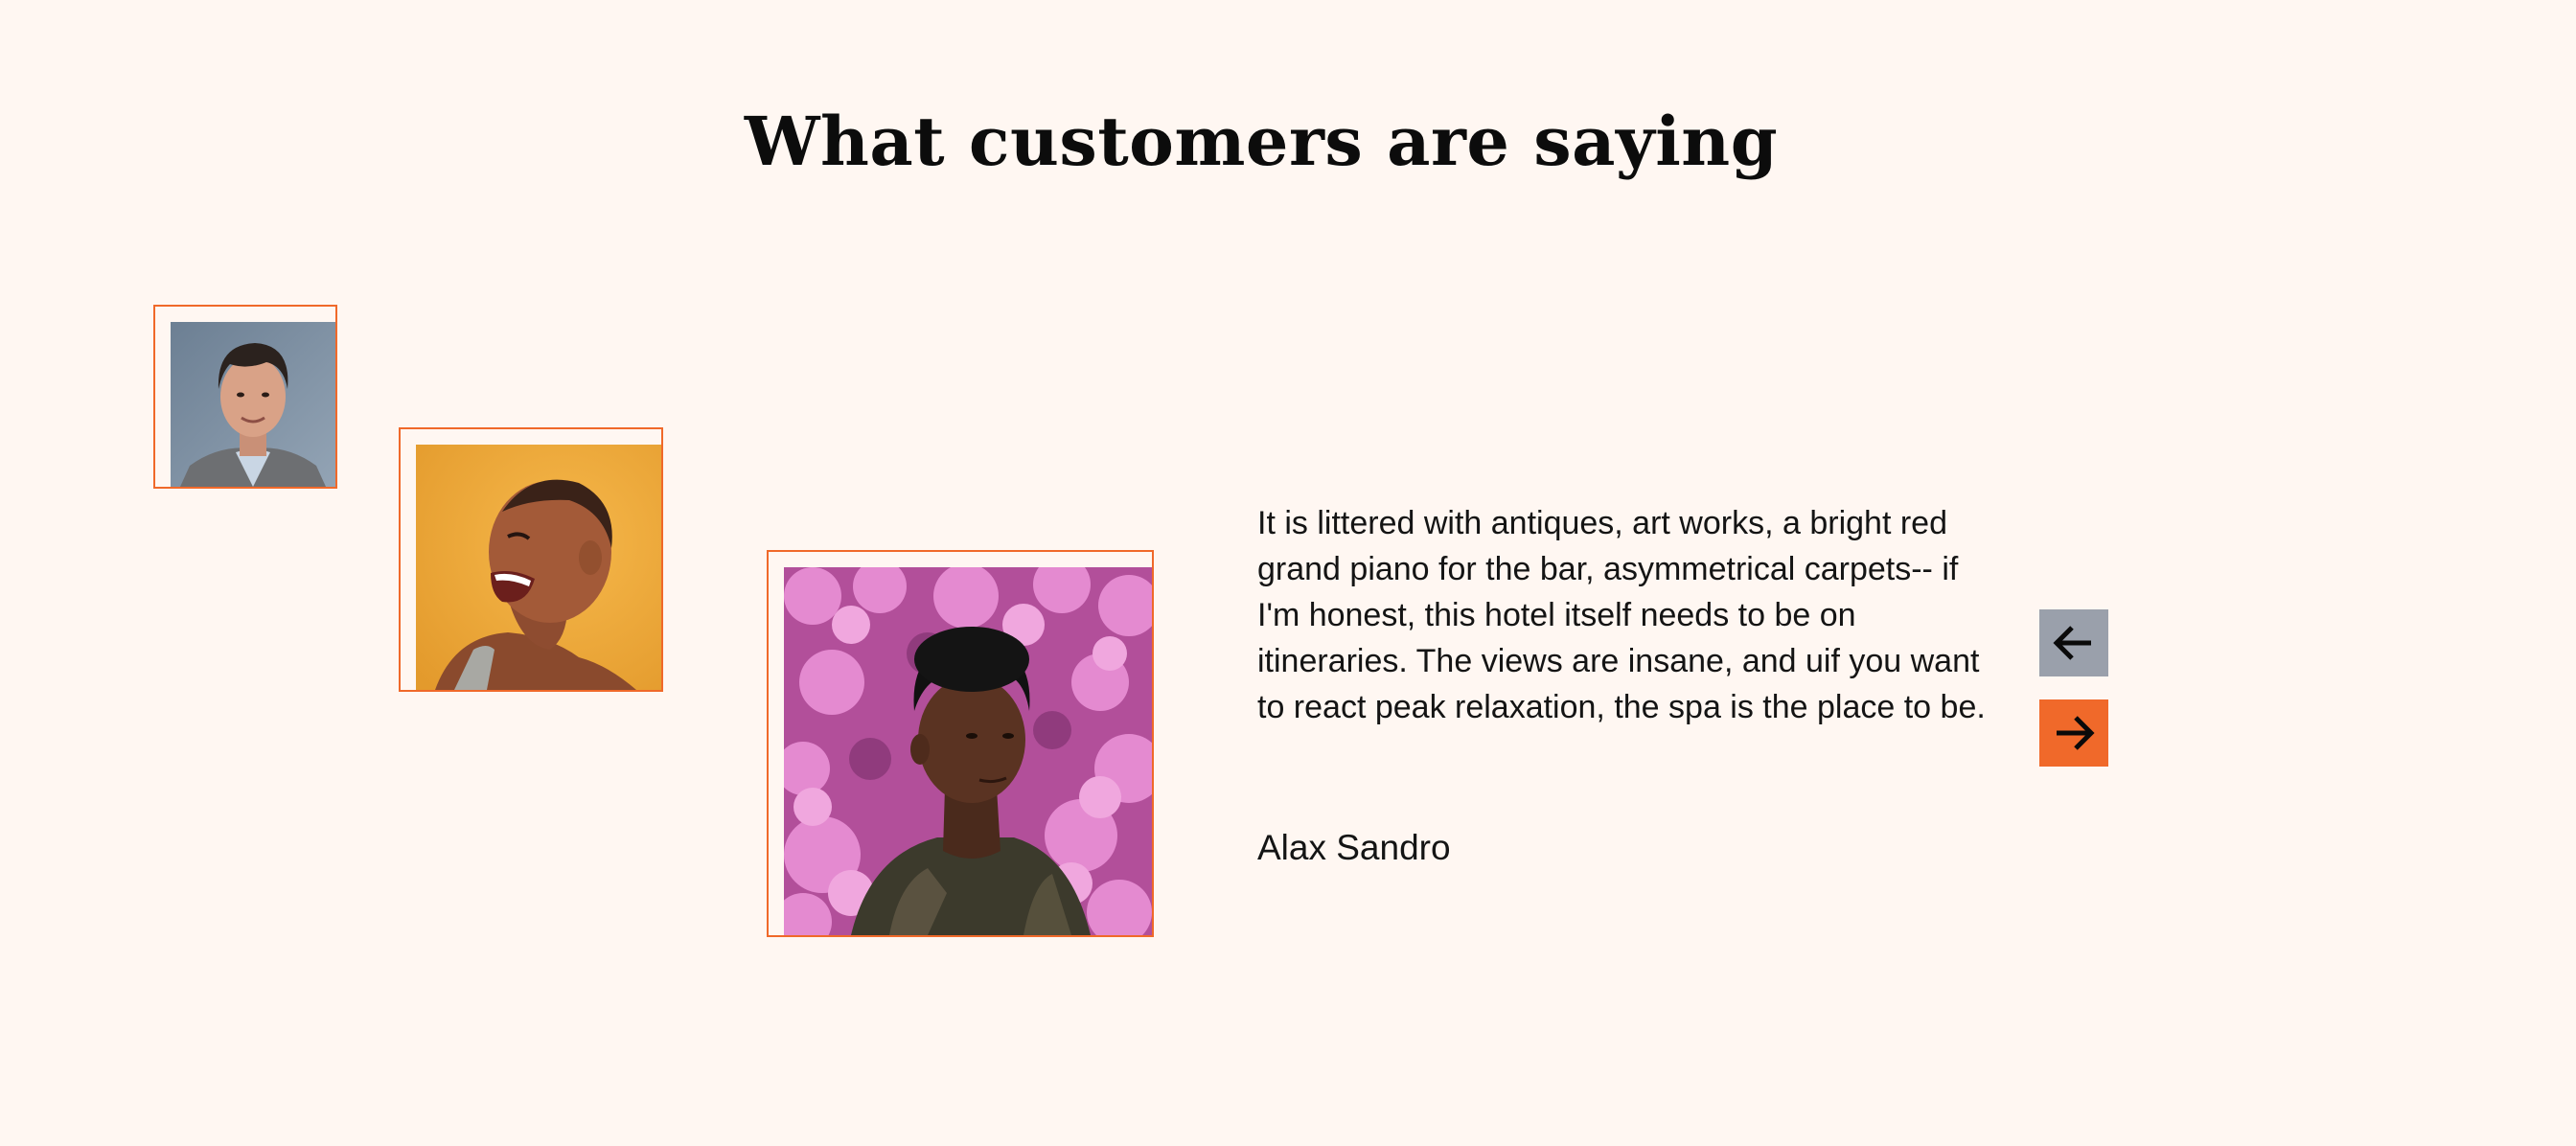 Image resolution: width=2576 pixels, height=1146 pixels. I want to click on section-heading: What customers are saying, so click(1261, 141).